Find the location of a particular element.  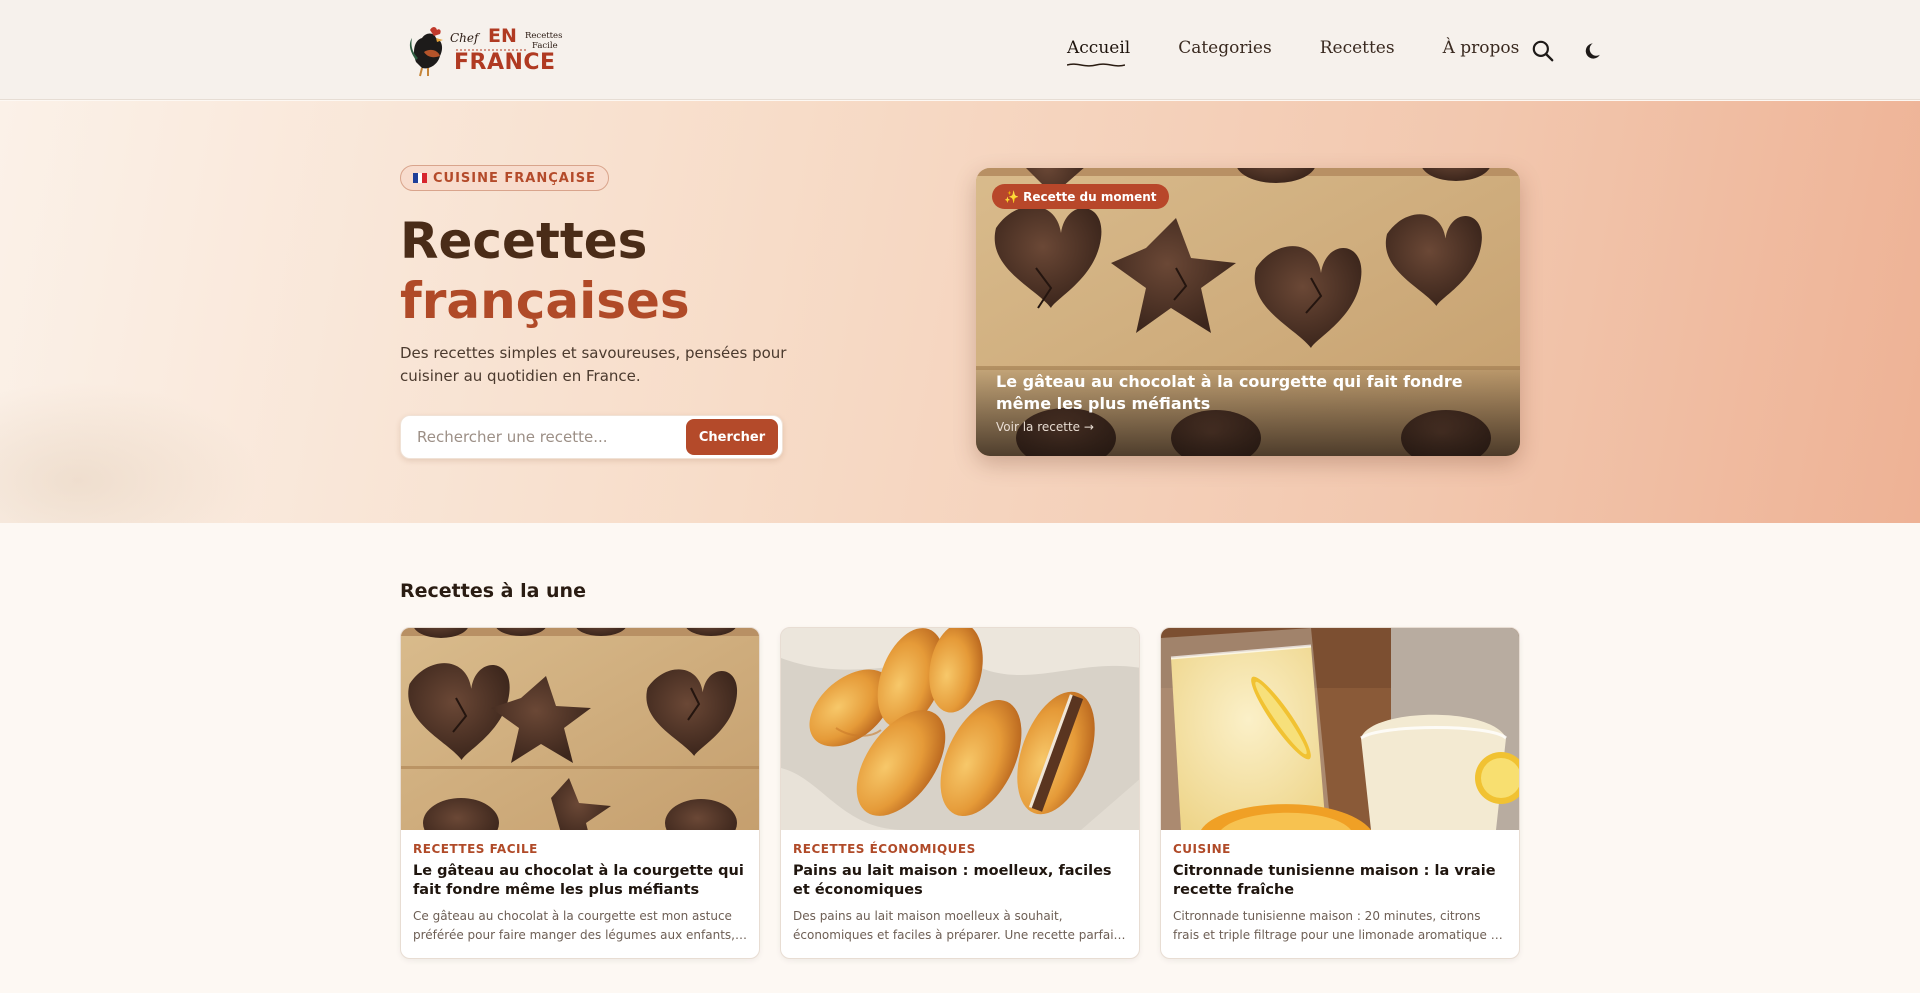

recipe-category: CUISINE is located at coordinates (1202, 849).